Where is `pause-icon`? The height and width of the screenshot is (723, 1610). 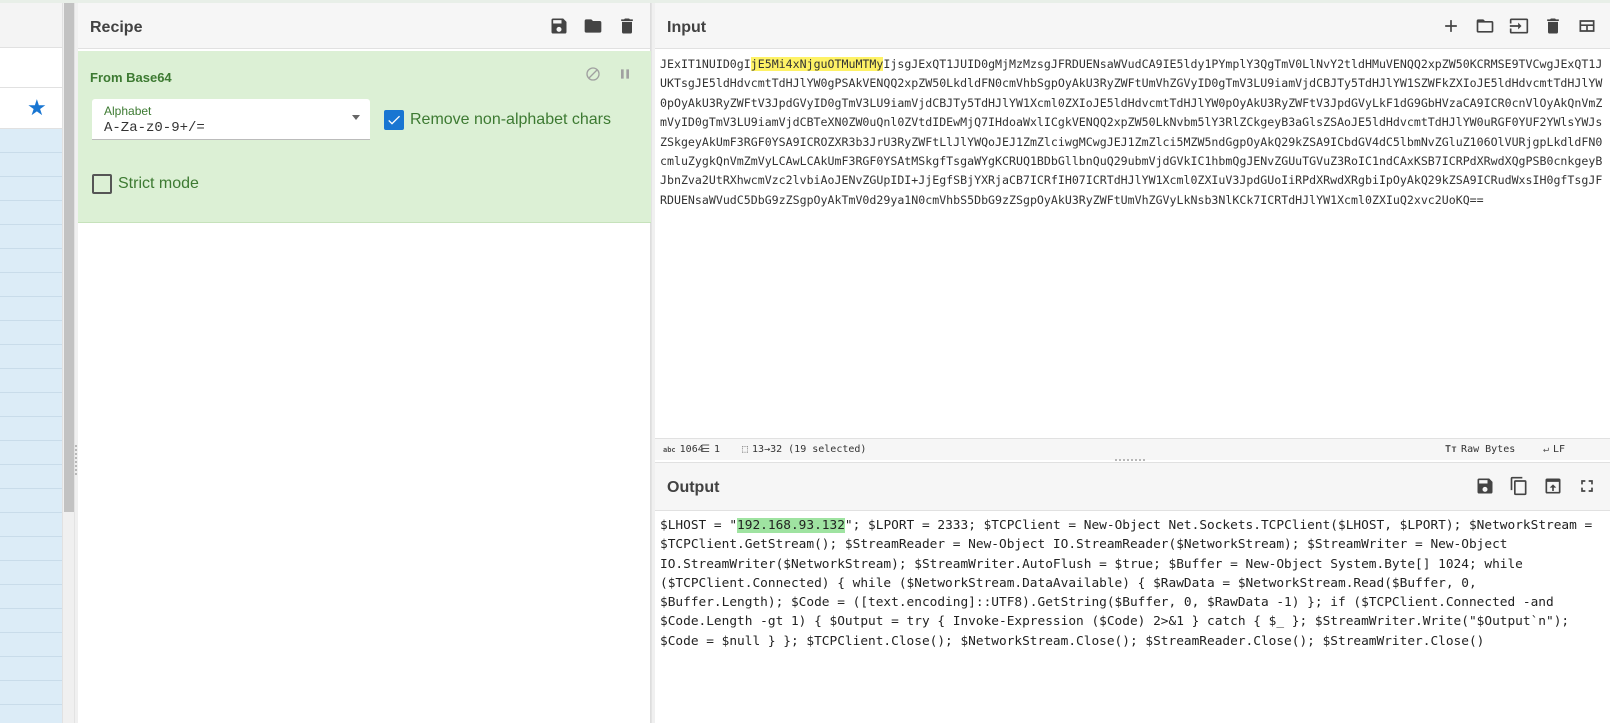
pause-icon is located at coordinates (625, 74).